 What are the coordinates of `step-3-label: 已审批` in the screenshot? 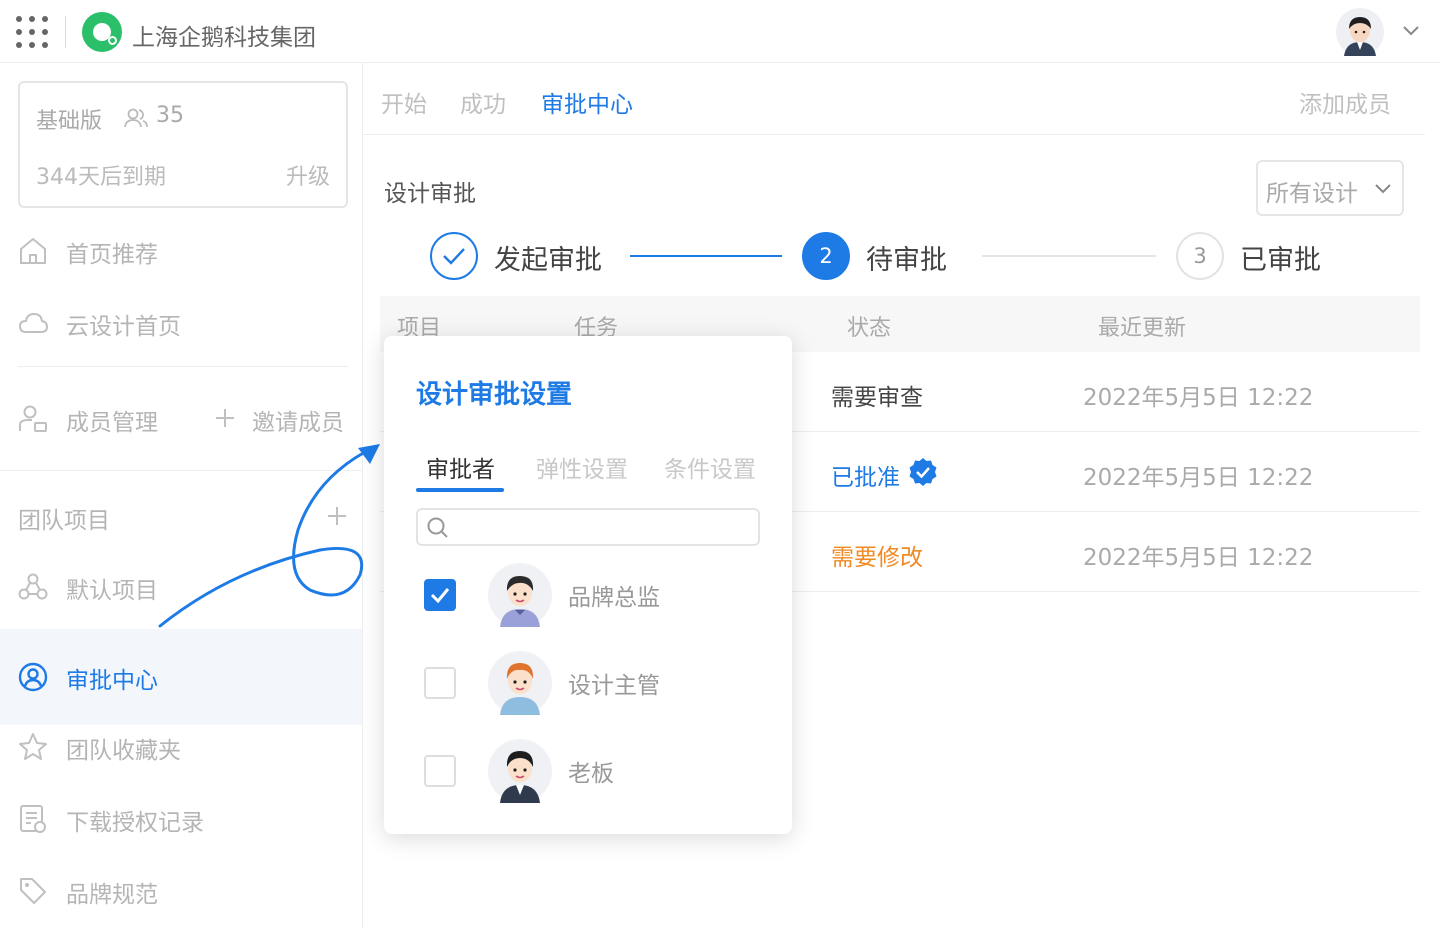 It's located at (1280, 260).